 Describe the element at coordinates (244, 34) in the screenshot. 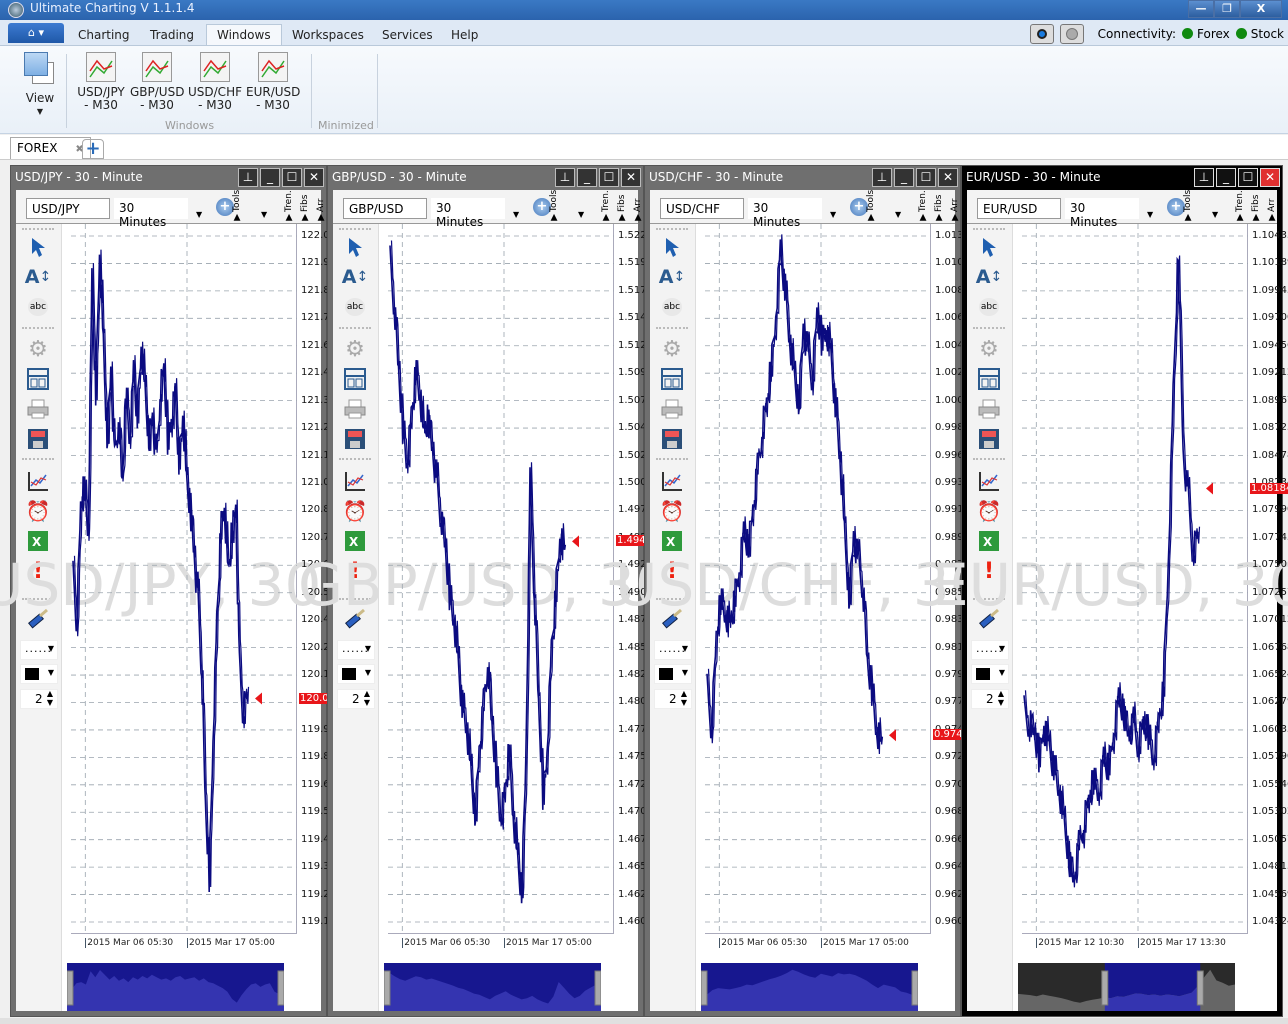

I see `tab-windows: Windows` at that location.